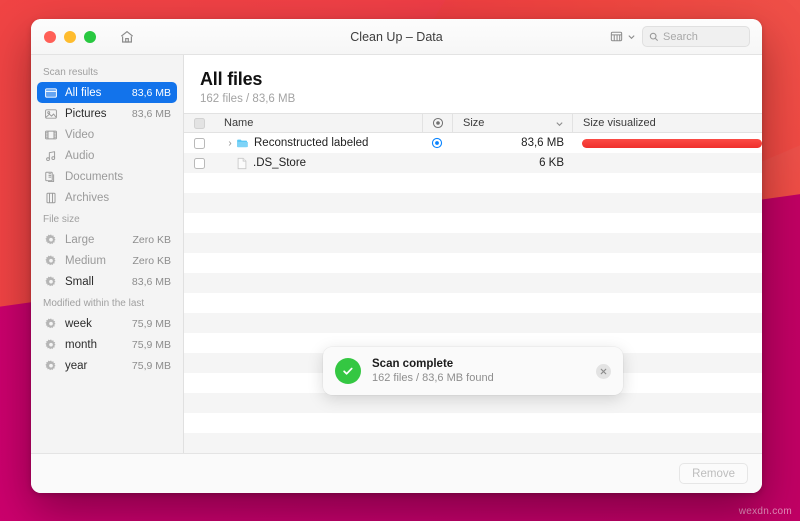 The image size is (800, 521). Describe the element at coordinates (433, 371) in the screenshot. I see `toast-text: Scan complete 162 files / 83,6 MB found` at that location.